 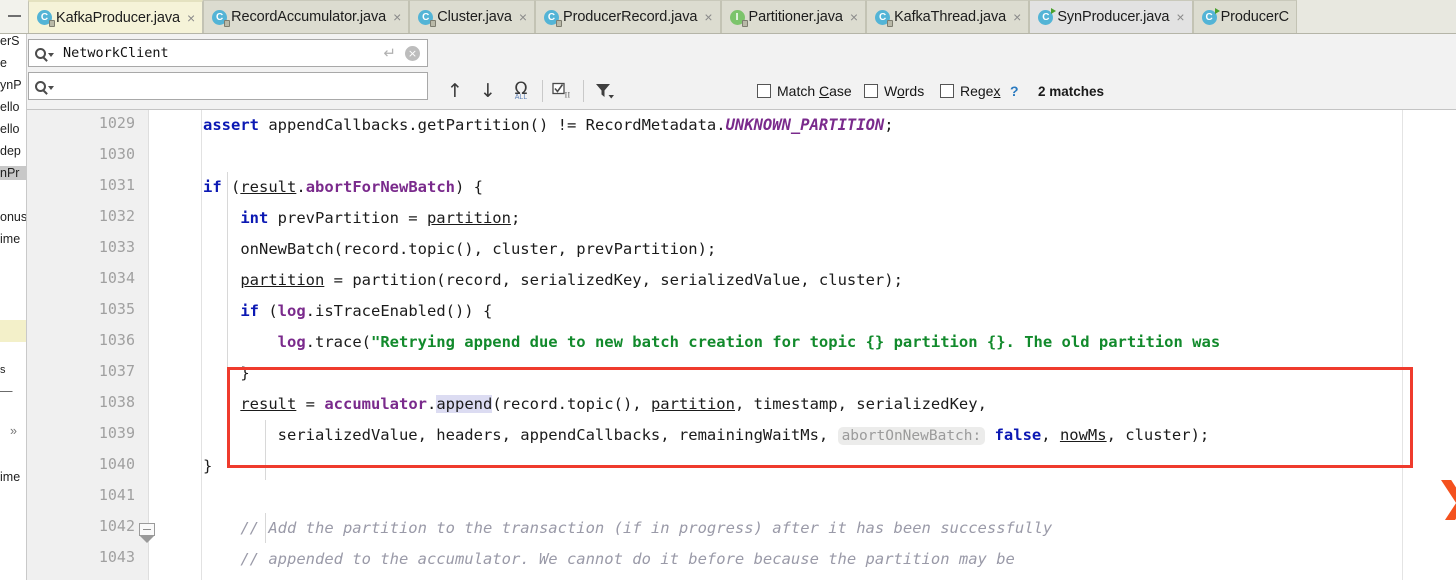 What do you see at coordinates (116, 526) in the screenshot?
I see `line-number: 1042` at bounding box center [116, 526].